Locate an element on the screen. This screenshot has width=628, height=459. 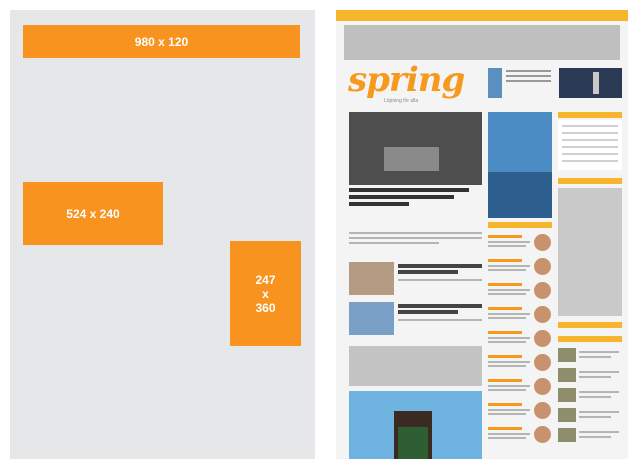
calendar-header is located at coordinates (590, 115).